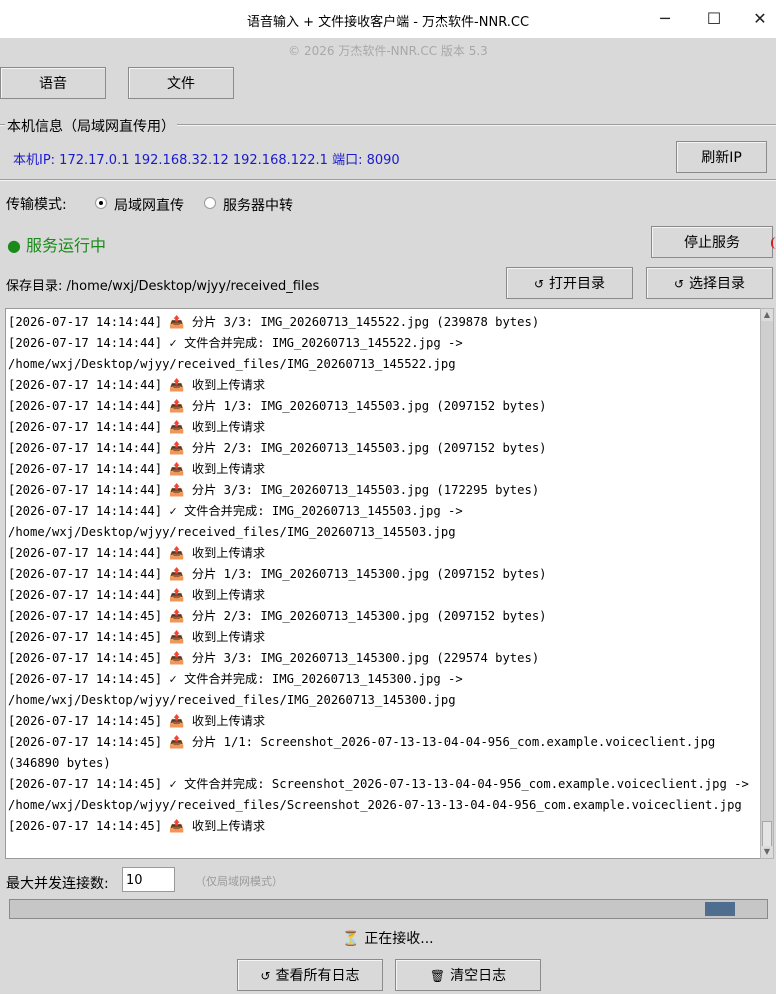 The width and height of the screenshot is (776, 994). What do you see at coordinates (767, 583) in the screenshot?
I see `log-scrollbar: ▲ ▼` at bounding box center [767, 583].